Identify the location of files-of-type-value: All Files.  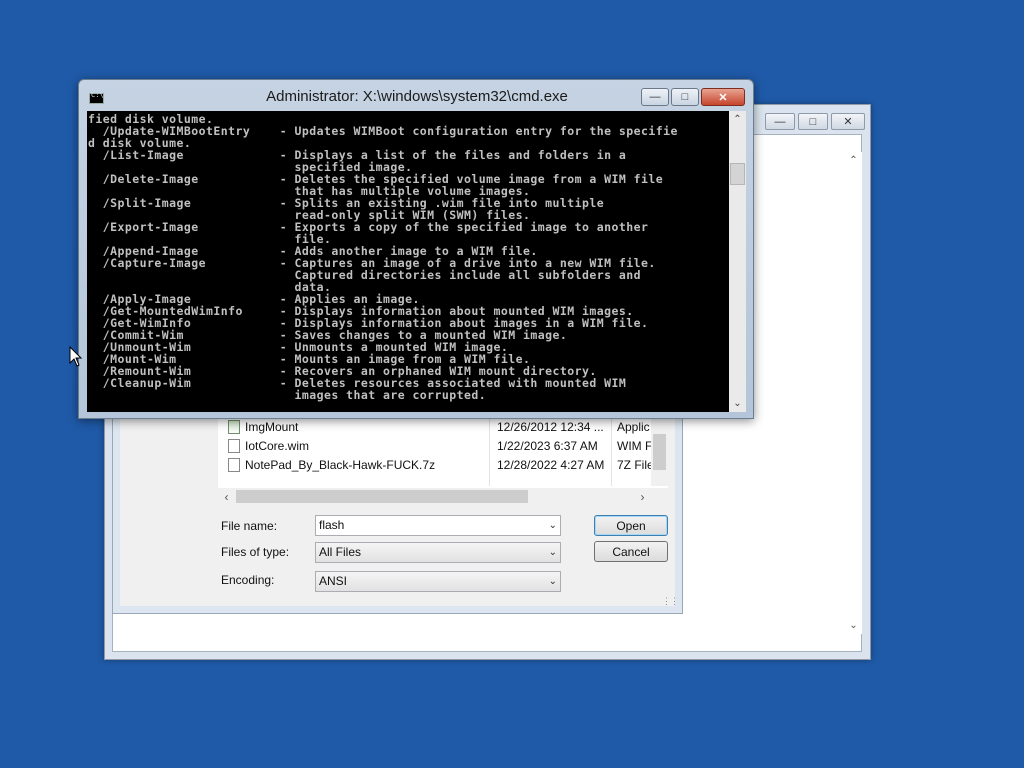
(340, 552).